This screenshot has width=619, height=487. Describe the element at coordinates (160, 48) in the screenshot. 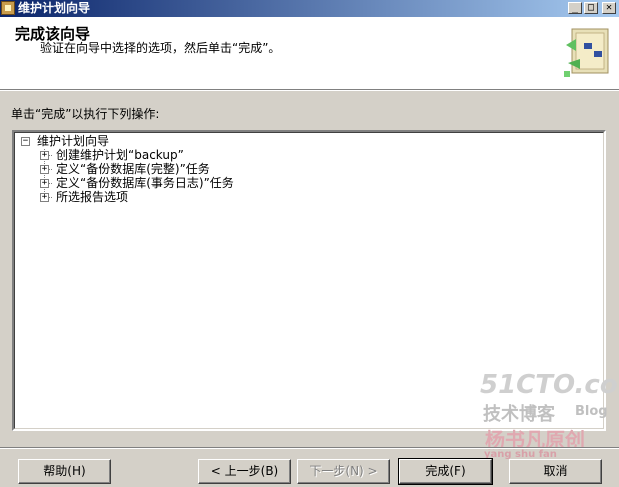

I see `page-subtitle: 验证在向导中选择的选项，然后单击“完成”。` at that location.